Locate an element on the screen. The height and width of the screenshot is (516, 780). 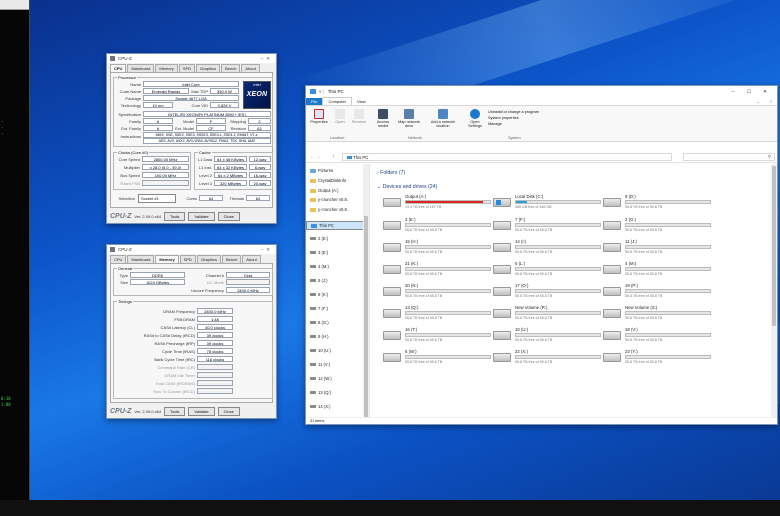
drive-tile: 2 (G:) 55.8 TB free of 55.8 TB is located at coordinates (657, 225).